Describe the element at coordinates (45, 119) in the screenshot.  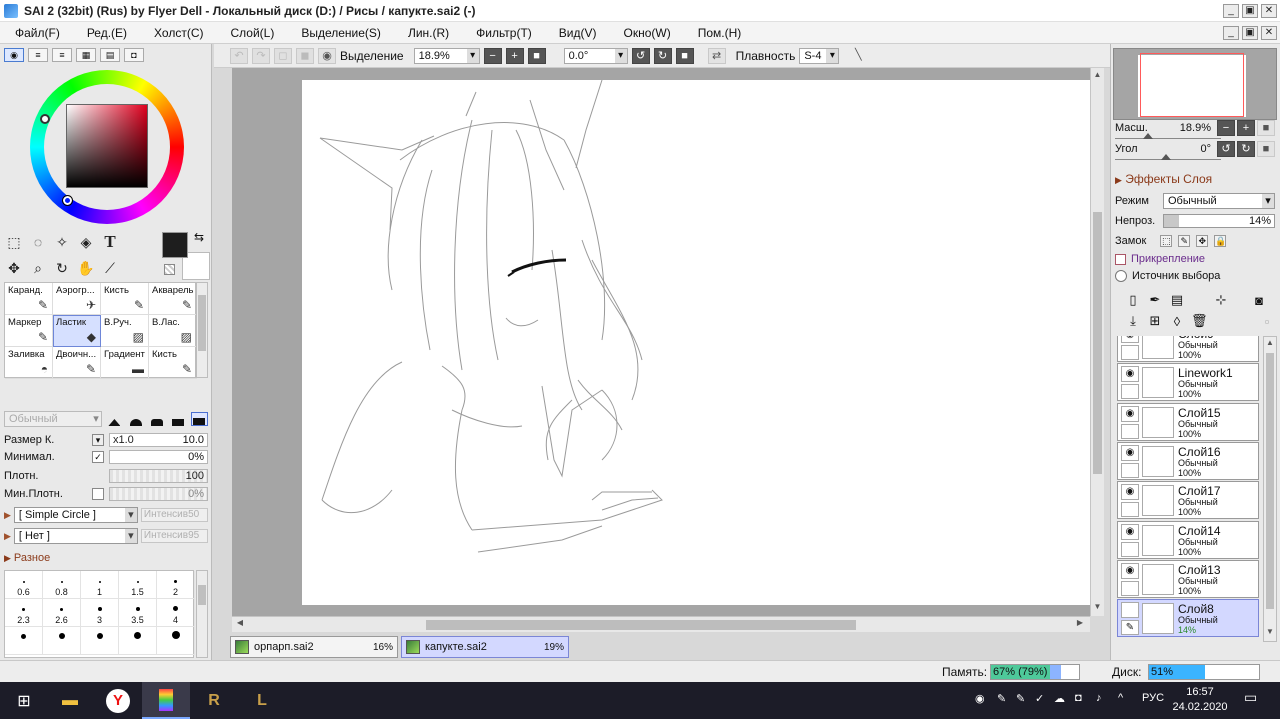
I see `hue-knob` at that location.